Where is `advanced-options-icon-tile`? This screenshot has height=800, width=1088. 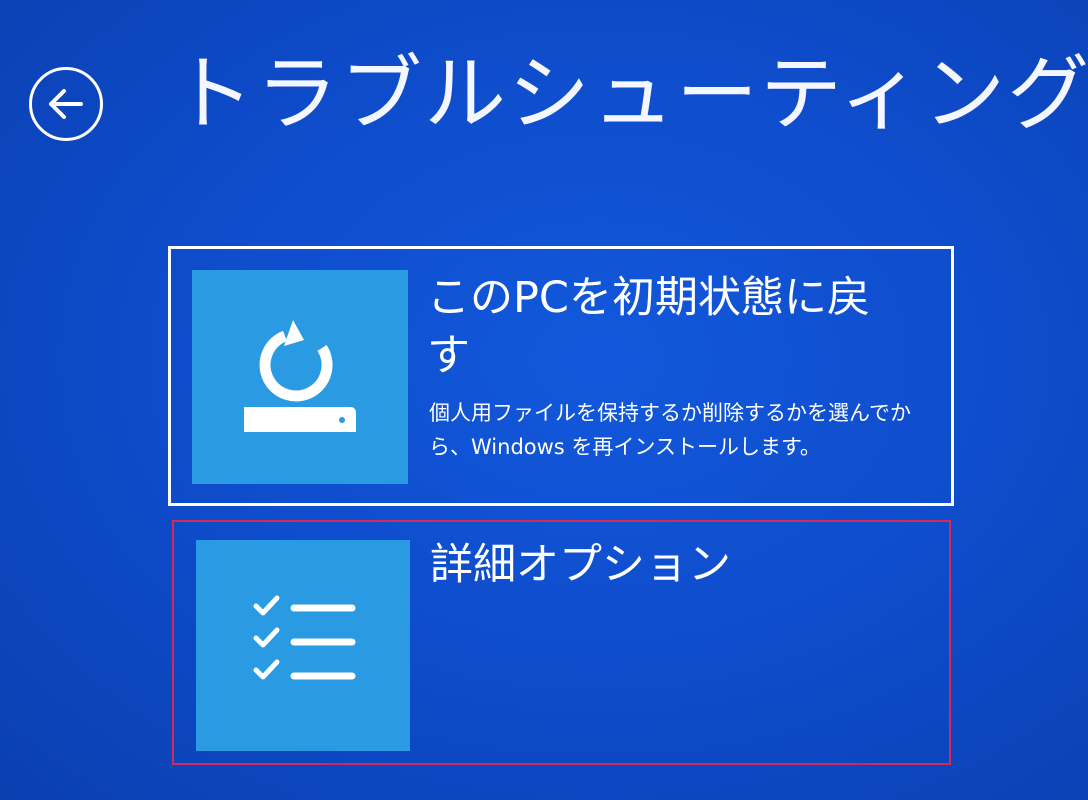 advanced-options-icon-tile is located at coordinates (303, 645).